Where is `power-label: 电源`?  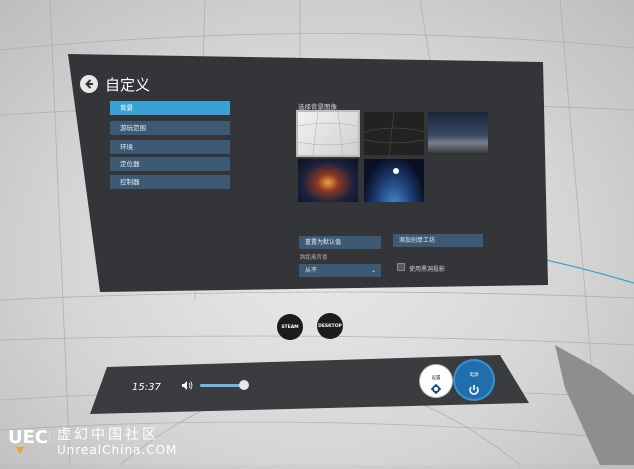 power-label: 电源 is located at coordinates (474, 375).